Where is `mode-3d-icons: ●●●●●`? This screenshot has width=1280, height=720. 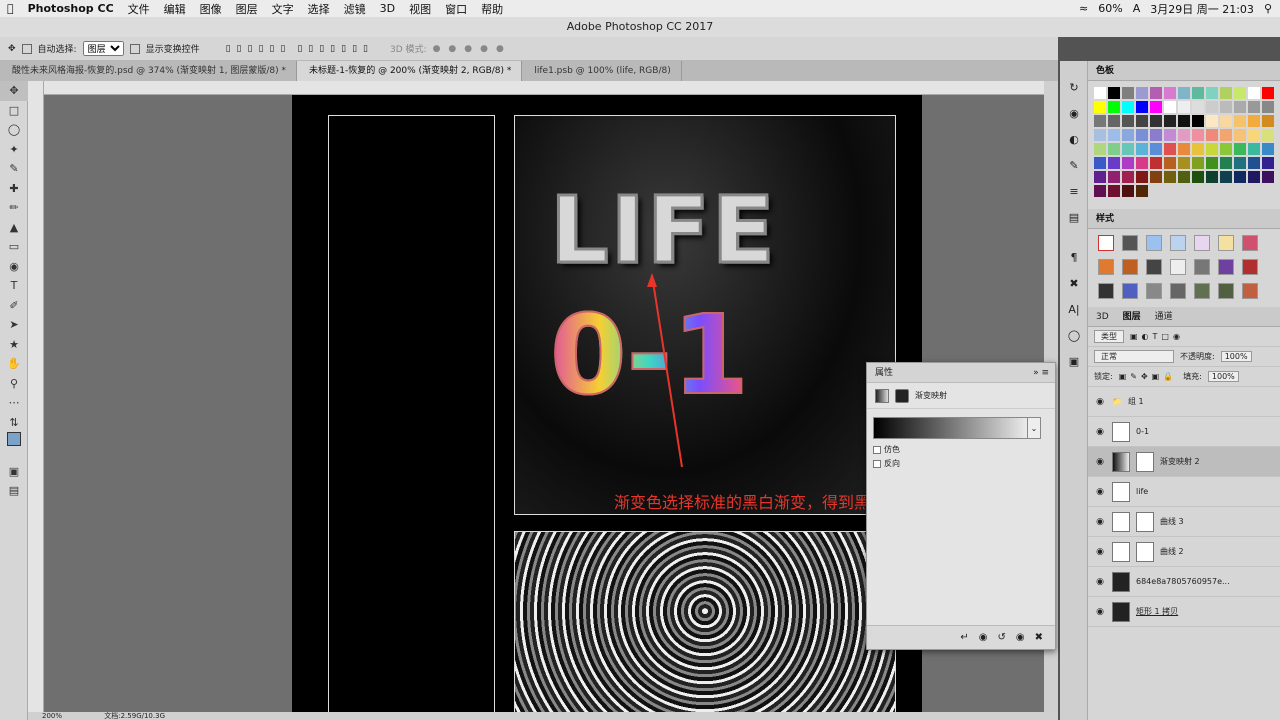 mode-3d-icons: ●●●●● is located at coordinates (472, 49).